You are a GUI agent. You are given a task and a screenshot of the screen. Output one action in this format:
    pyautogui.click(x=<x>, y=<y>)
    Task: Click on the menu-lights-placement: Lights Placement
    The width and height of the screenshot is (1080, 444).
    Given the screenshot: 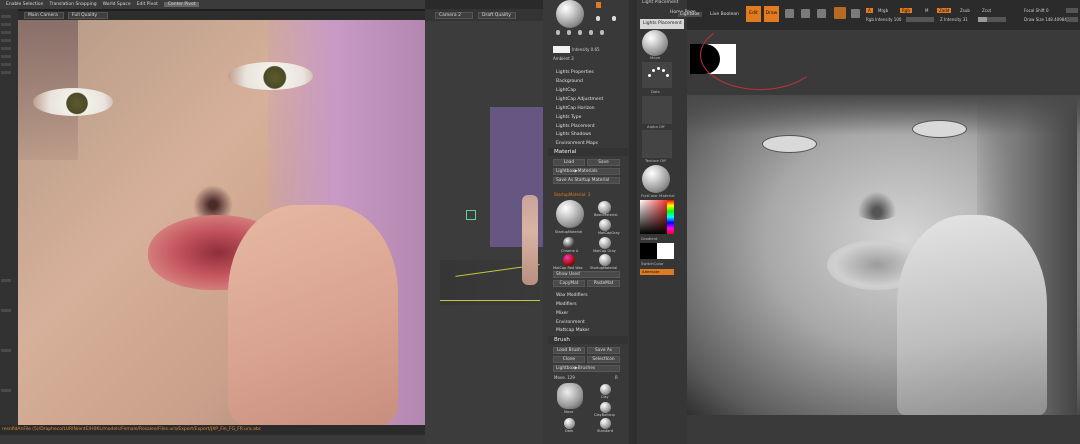 What is the action you would take?
    pyautogui.click(x=575, y=126)
    